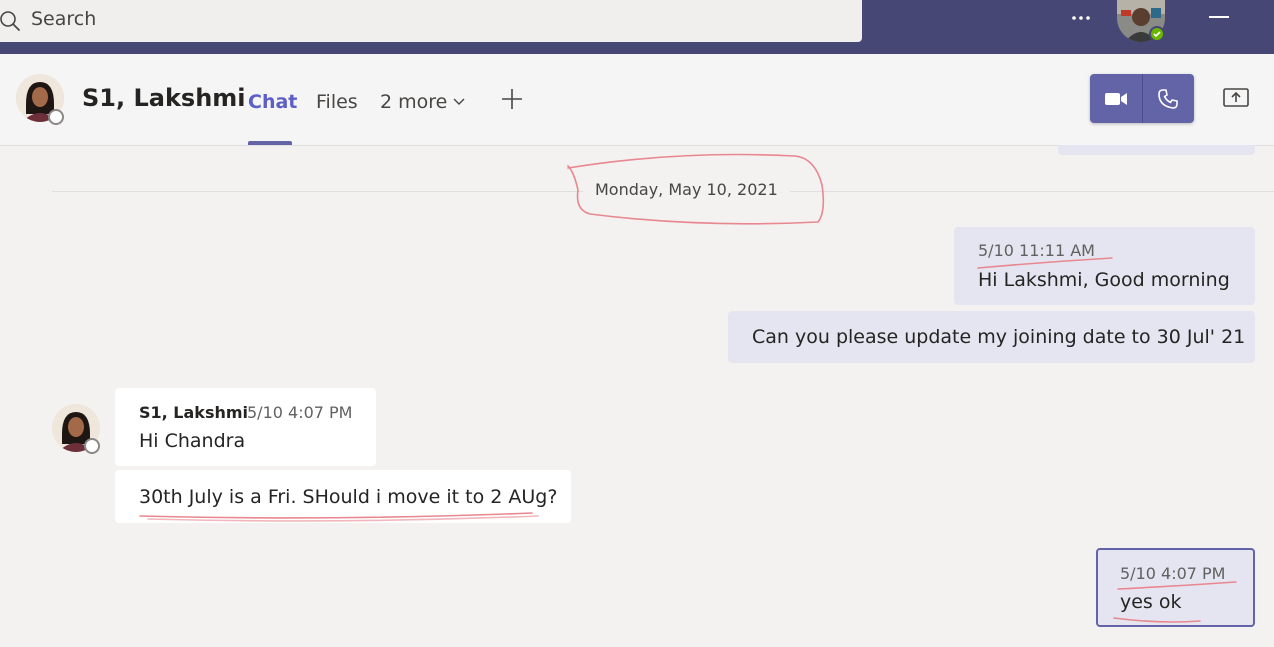 The height and width of the screenshot is (647, 1274). What do you see at coordinates (1157, 34) in the screenshot?
I see `presence-available-icon` at bounding box center [1157, 34].